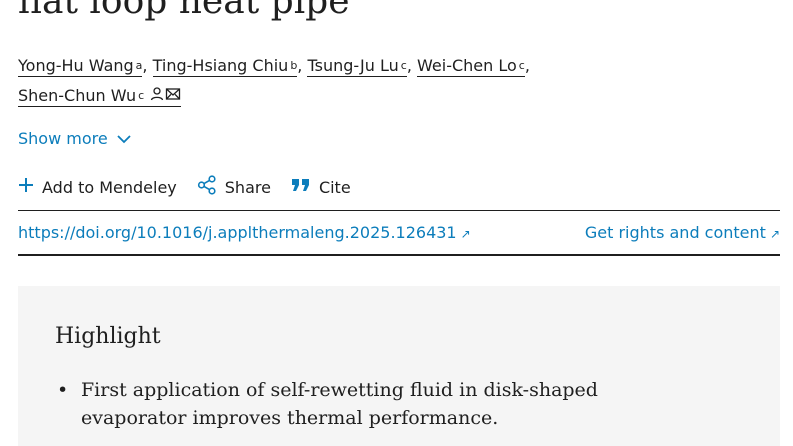 The image size is (793, 446). What do you see at coordinates (353, 65) in the screenshot?
I see `author-name: Tsung-Ju Lu` at bounding box center [353, 65].